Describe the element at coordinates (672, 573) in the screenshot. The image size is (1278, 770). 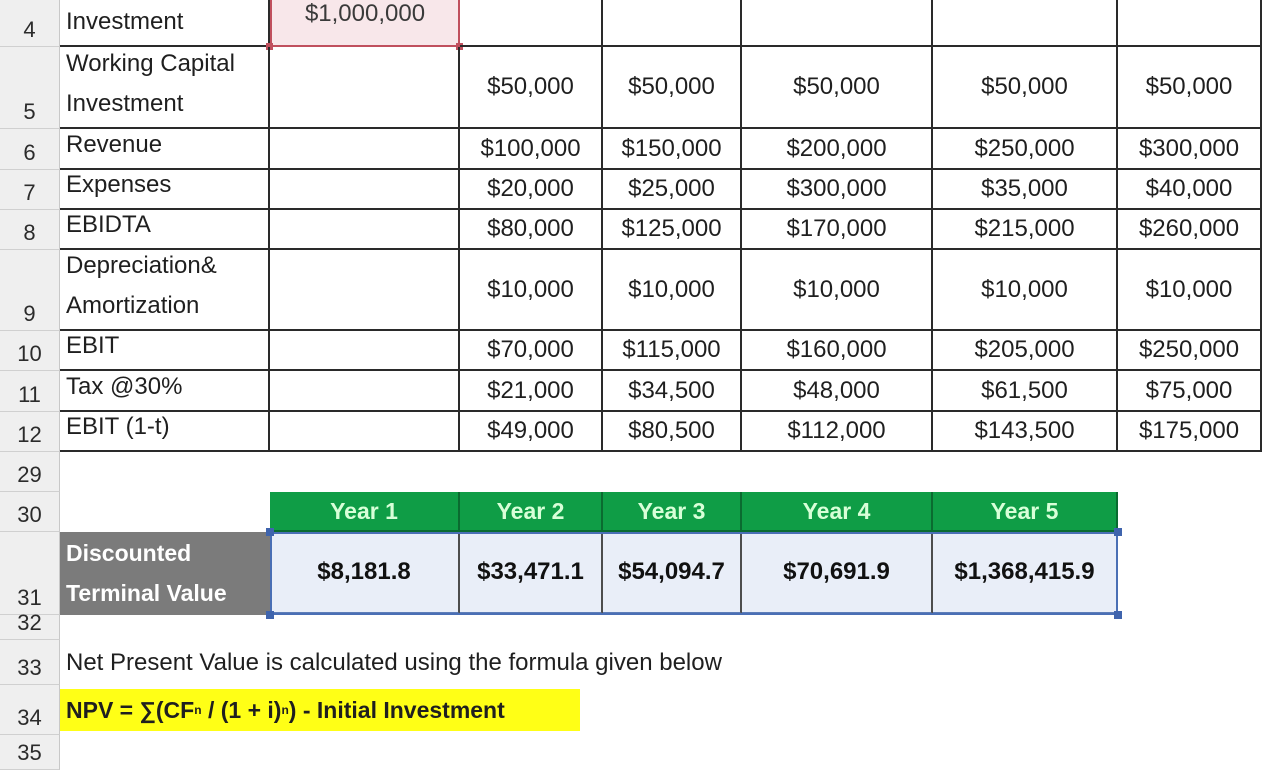
I see `dtv-value-cell: $54,094.7` at that location.